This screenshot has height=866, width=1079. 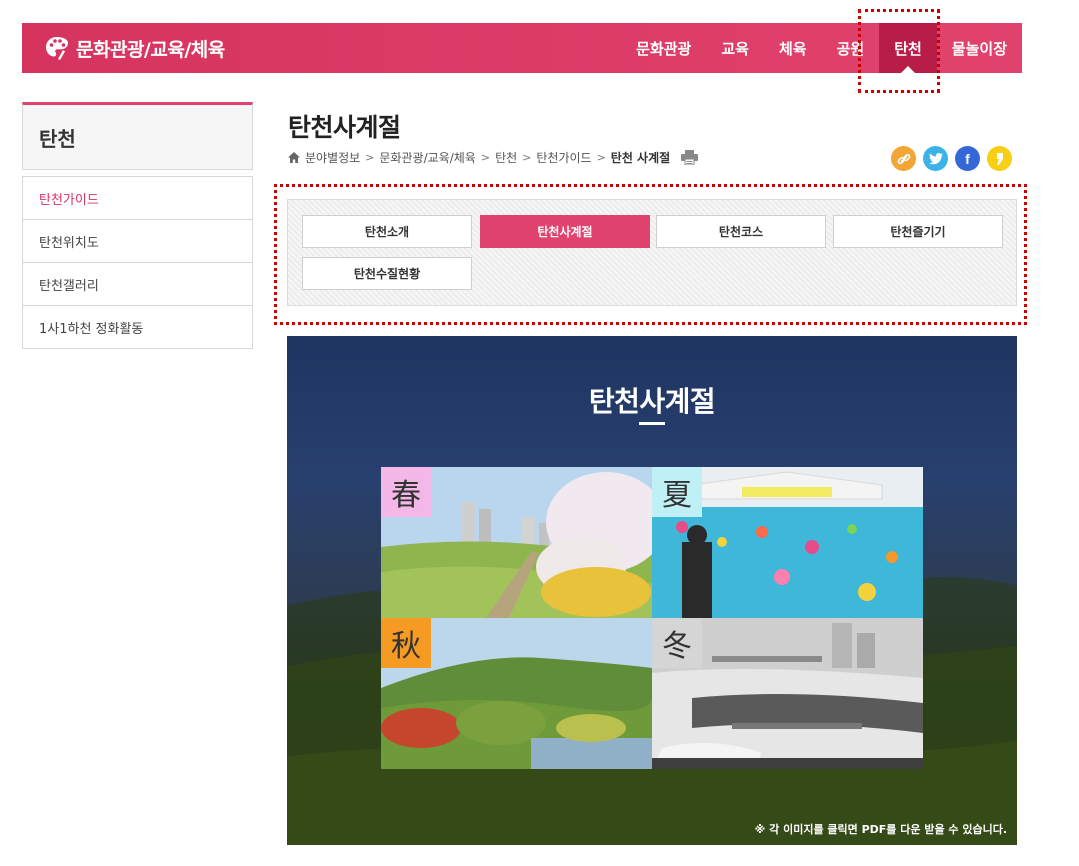 What do you see at coordinates (137, 198) in the screenshot?
I see `sidebar-item-guide: 탄천가이드` at bounding box center [137, 198].